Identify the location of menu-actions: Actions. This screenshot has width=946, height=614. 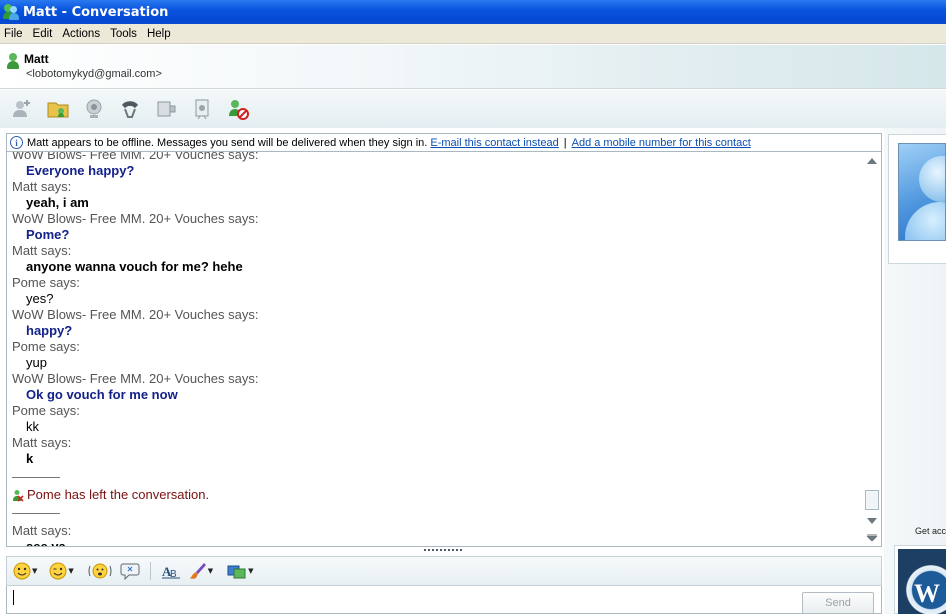
(82, 34).